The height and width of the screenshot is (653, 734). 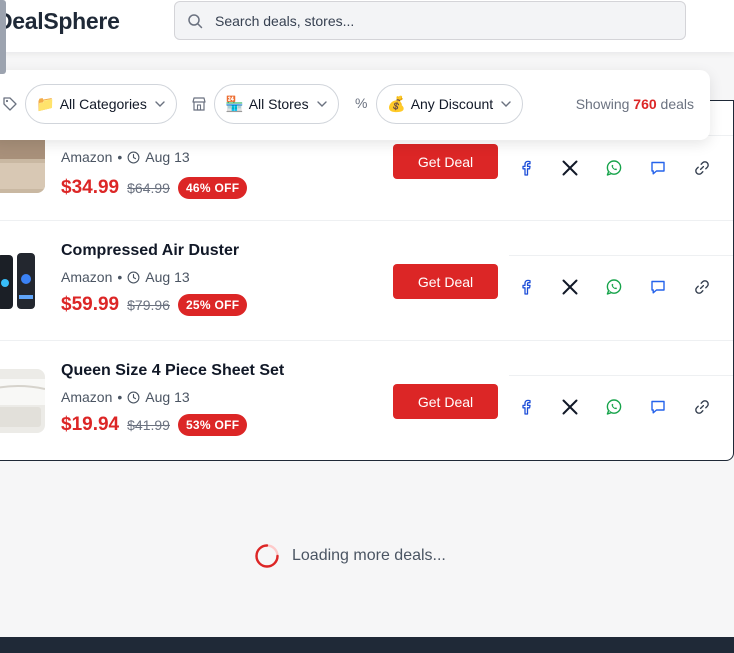 I want to click on category-filter-label: All Categories, so click(x=103, y=104).